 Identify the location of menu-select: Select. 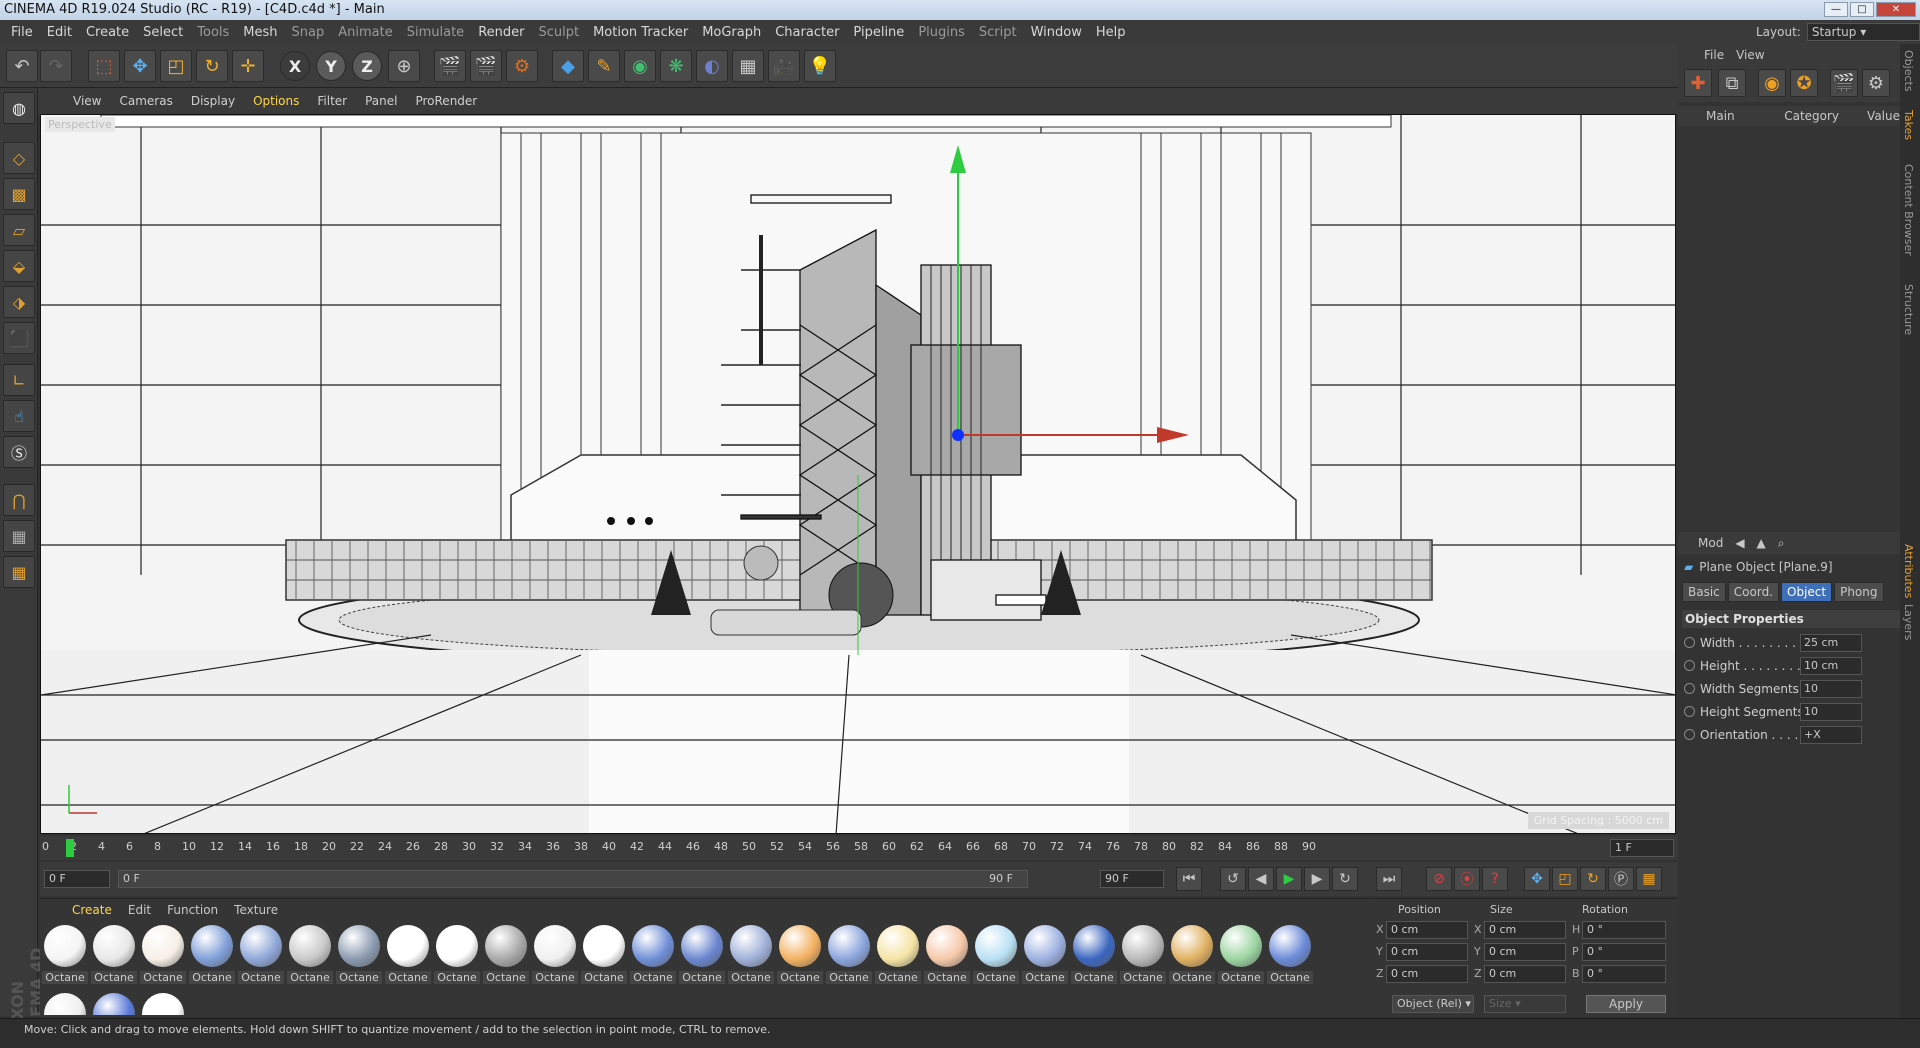
(163, 32).